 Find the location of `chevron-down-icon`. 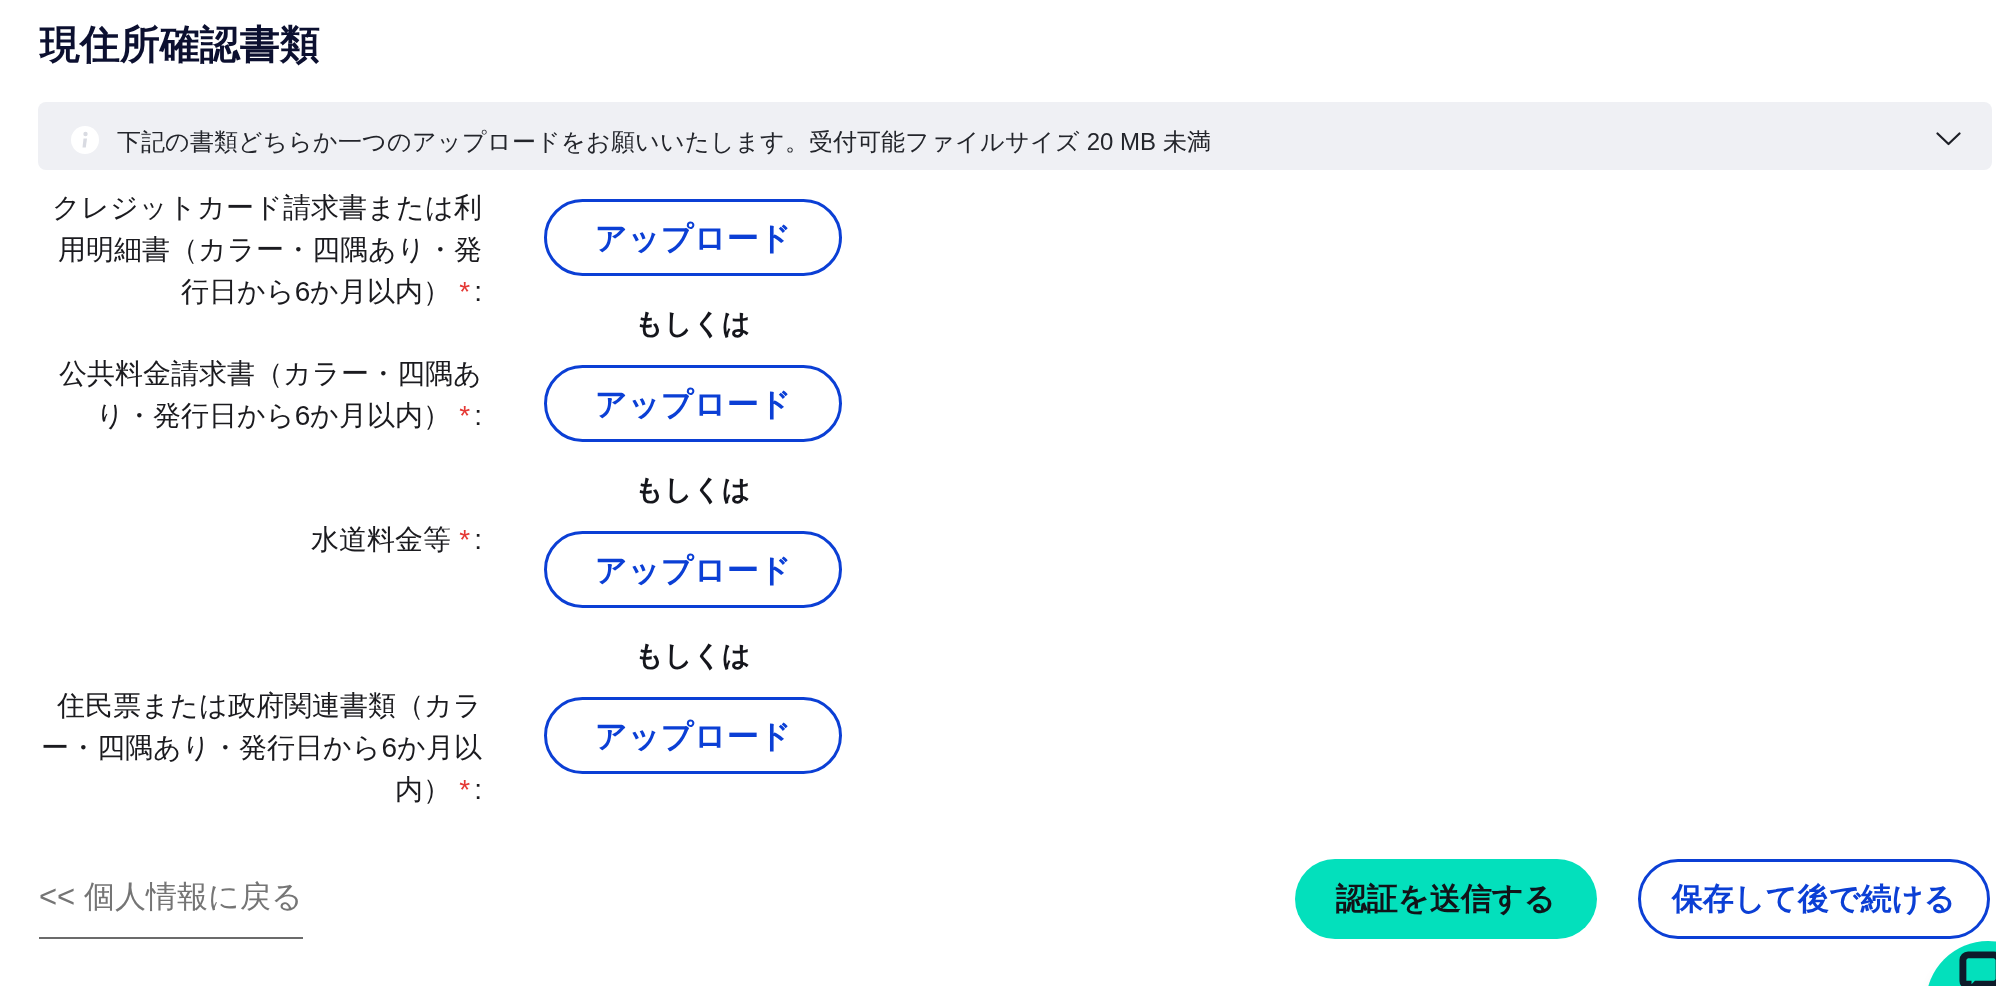

chevron-down-icon is located at coordinates (1948, 139).